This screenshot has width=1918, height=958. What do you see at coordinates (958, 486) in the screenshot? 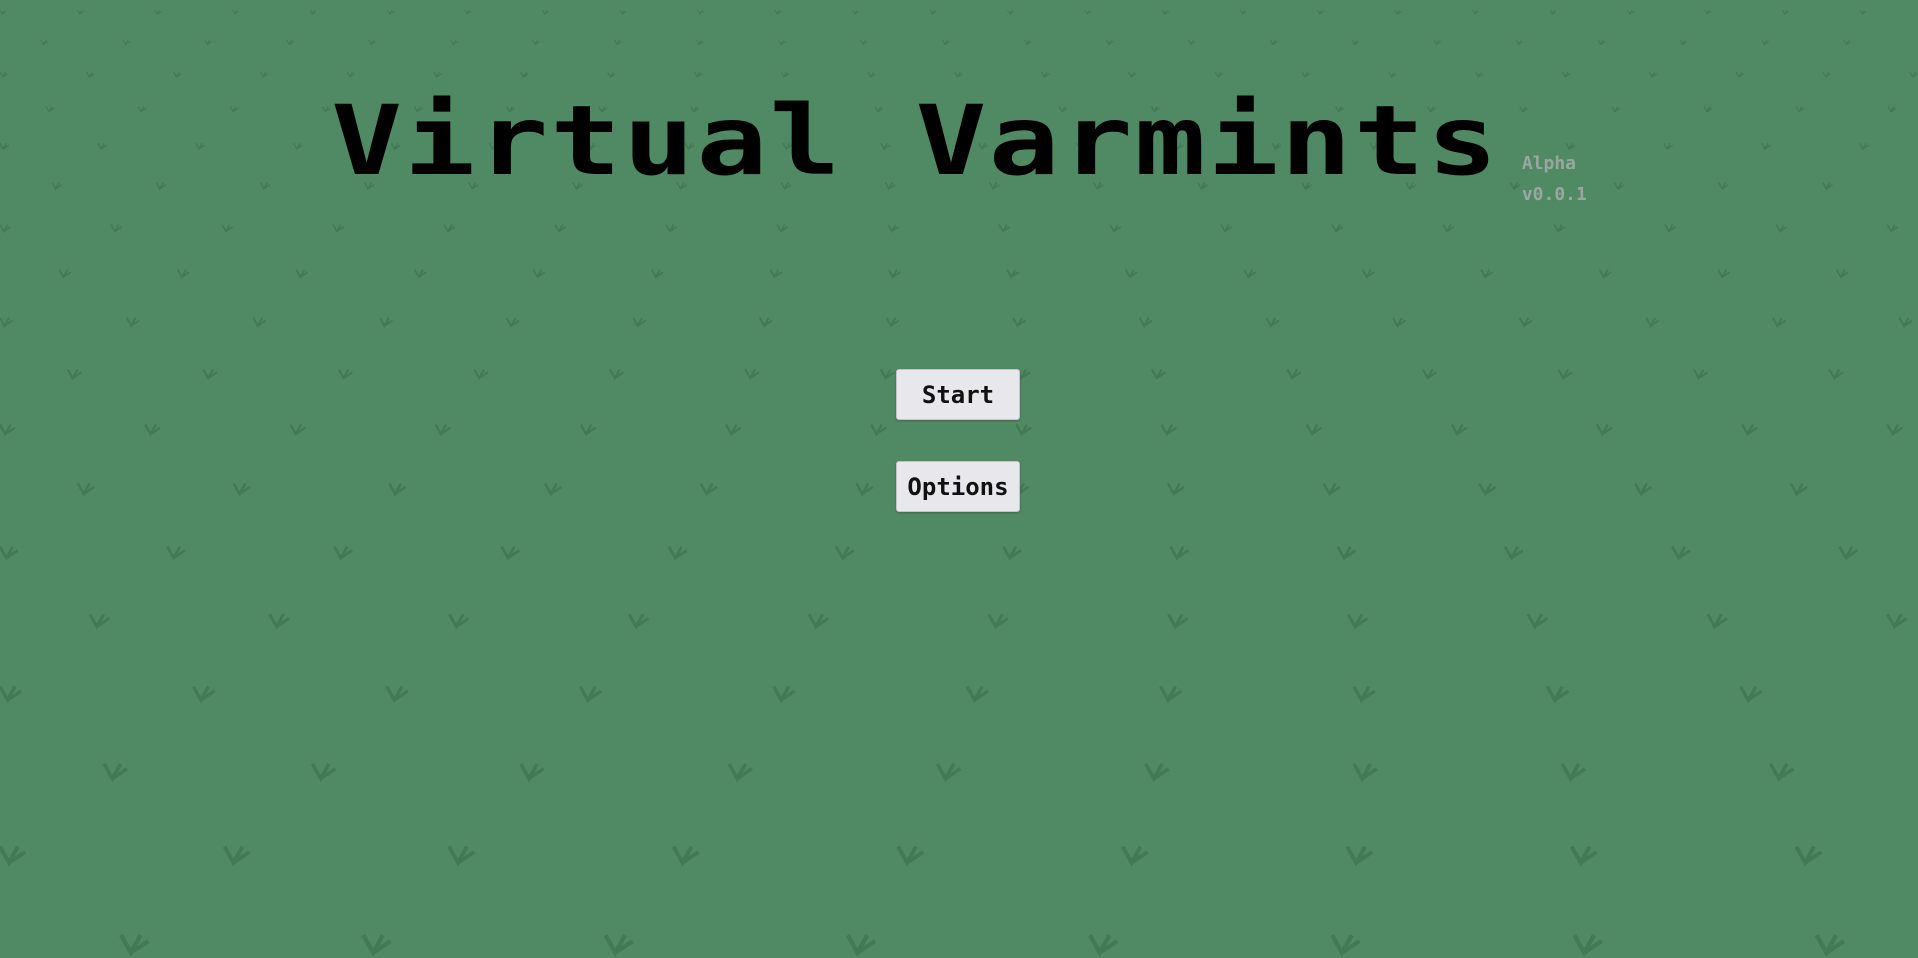
I see `options-button: Options` at bounding box center [958, 486].